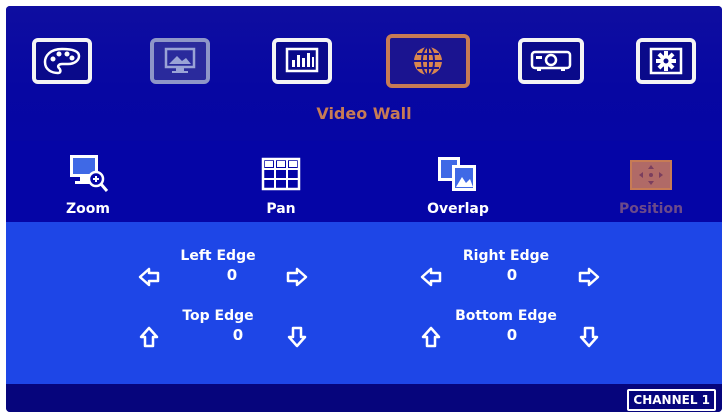 This screenshot has height=418, width=728. What do you see at coordinates (88, 209) in the screenshot?
I see `submenu-label: Zoom` at bounding box center [88, 209].